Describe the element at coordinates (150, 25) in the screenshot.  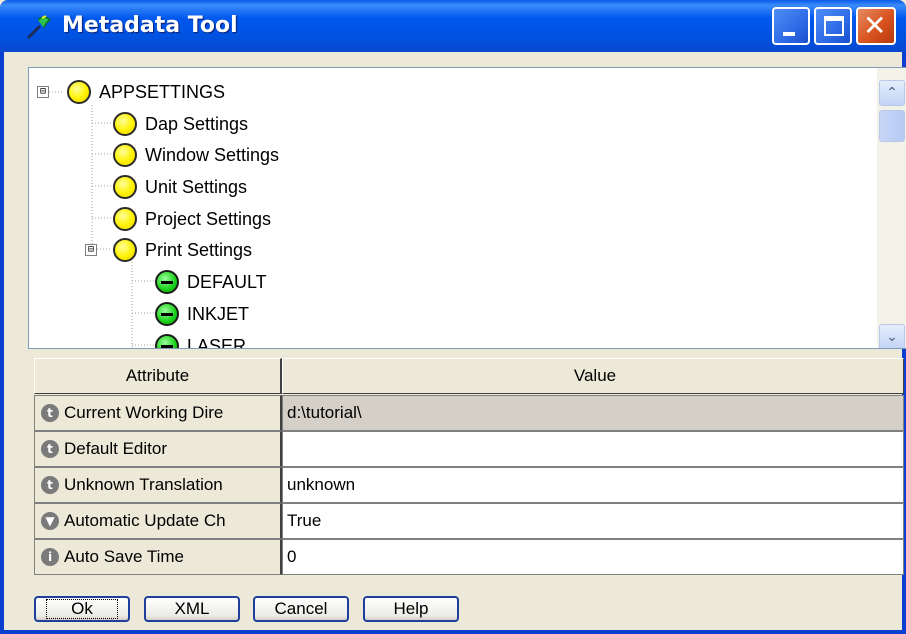
I see `window-title: Metadata Tool` at that location.